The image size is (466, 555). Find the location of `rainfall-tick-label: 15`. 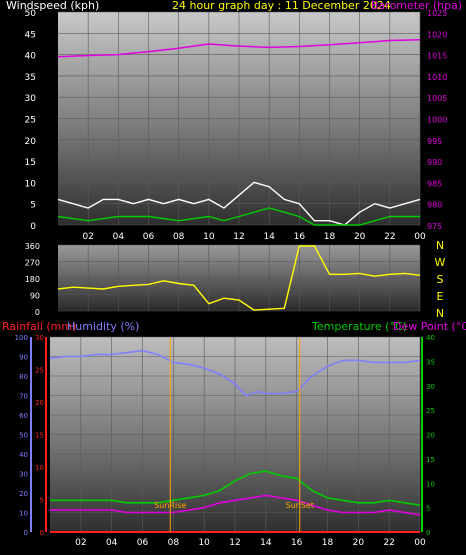

rainfall-tick-label: 15 is located at coordinates (39, 436).